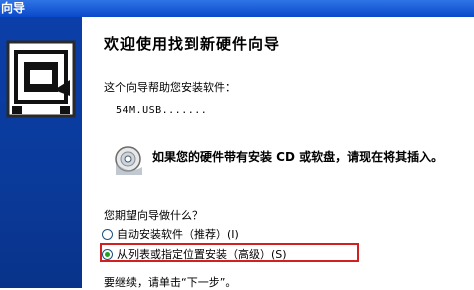  Describe the element at coordinates (178, 234) in the screenshot. I see `option-auto-install-label: 自动安装软件（推荐）(I)` at that location.